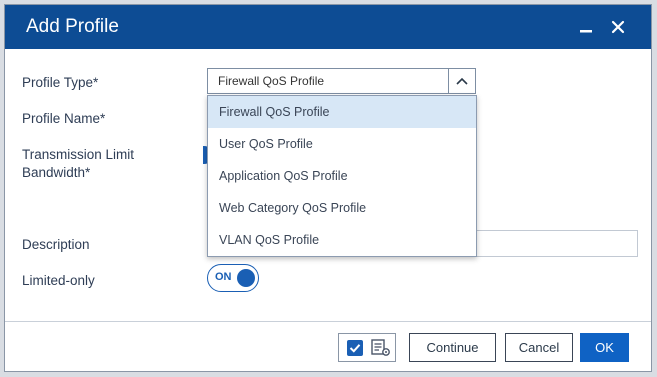  I want to click on footer-divider, so click(328, 321).